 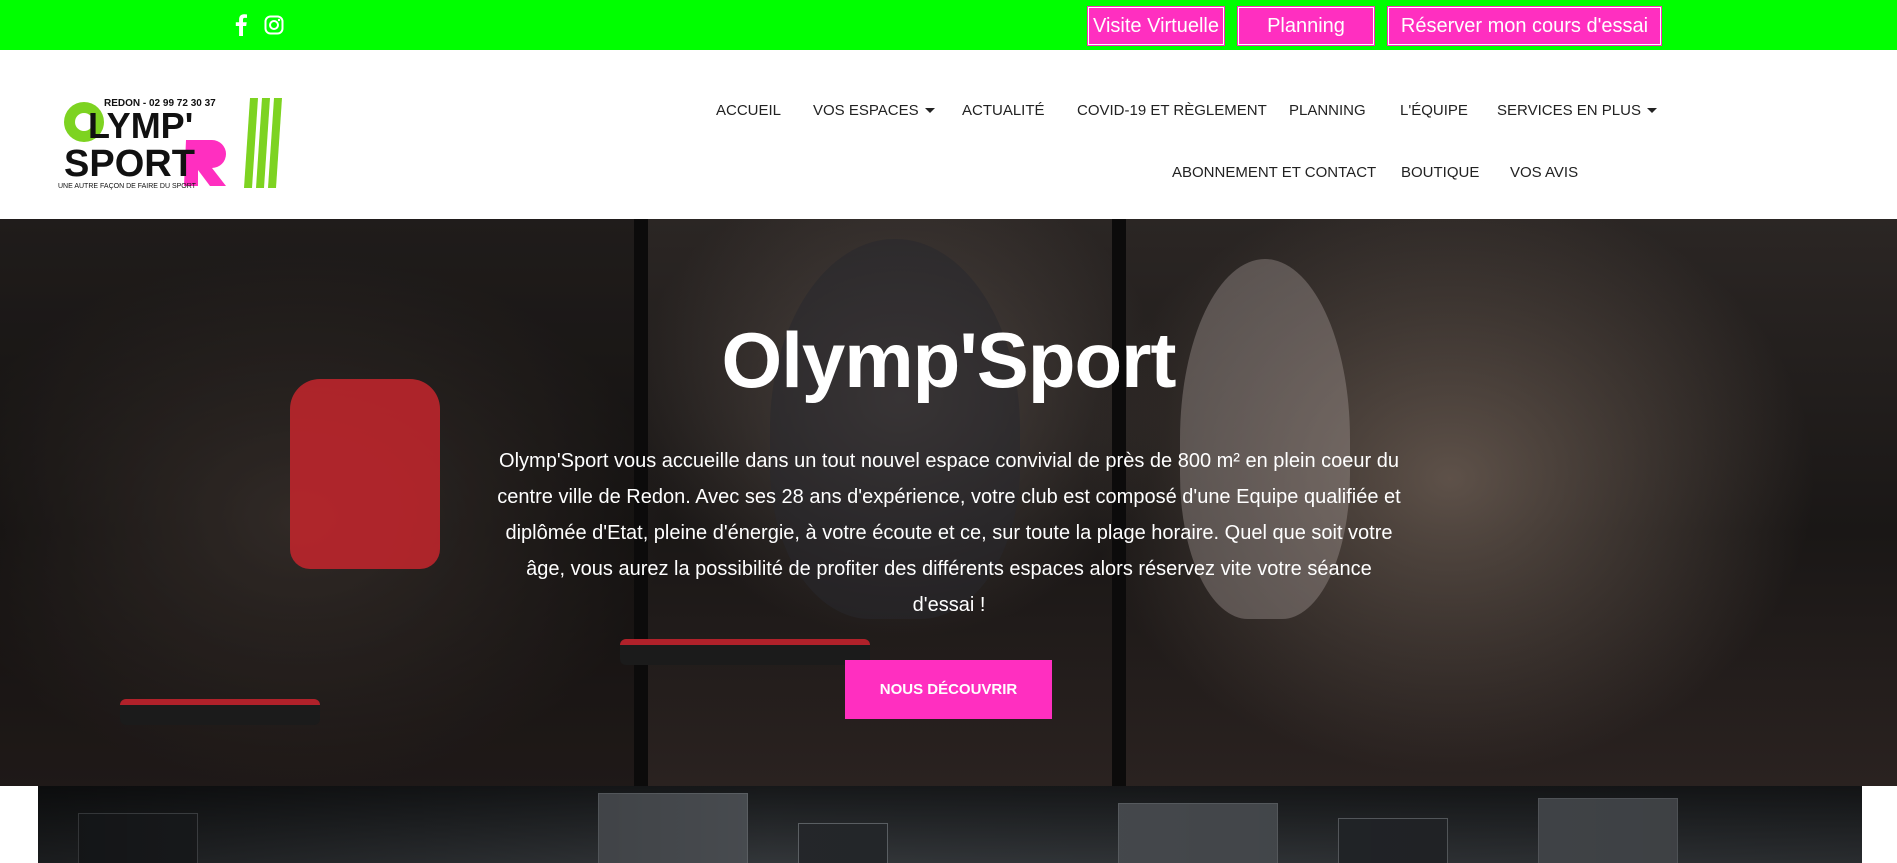 I want to click on logo-word2: SPORT, so click(x=129, y=164).